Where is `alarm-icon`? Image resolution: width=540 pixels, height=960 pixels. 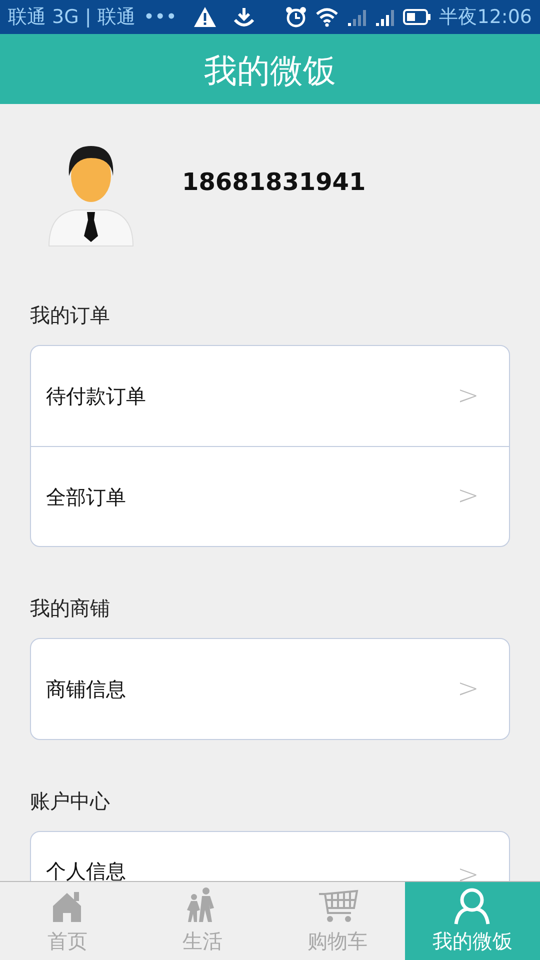
alarm-icon is located at coordinates (296, 17).